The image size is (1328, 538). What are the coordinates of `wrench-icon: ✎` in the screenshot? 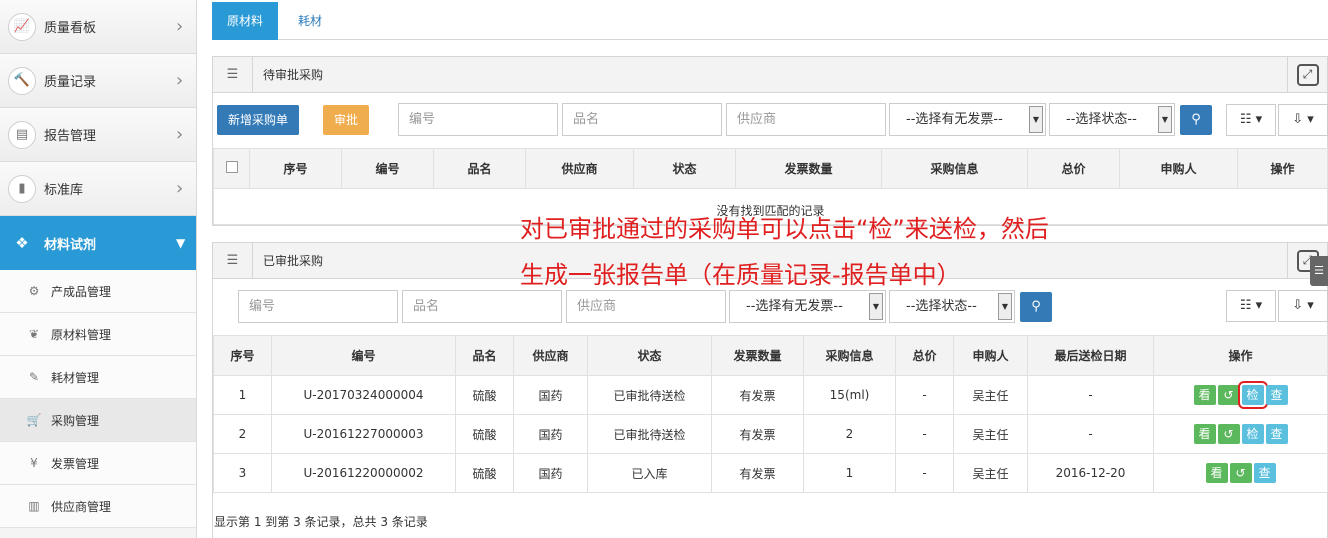 It's located at (34, 377).